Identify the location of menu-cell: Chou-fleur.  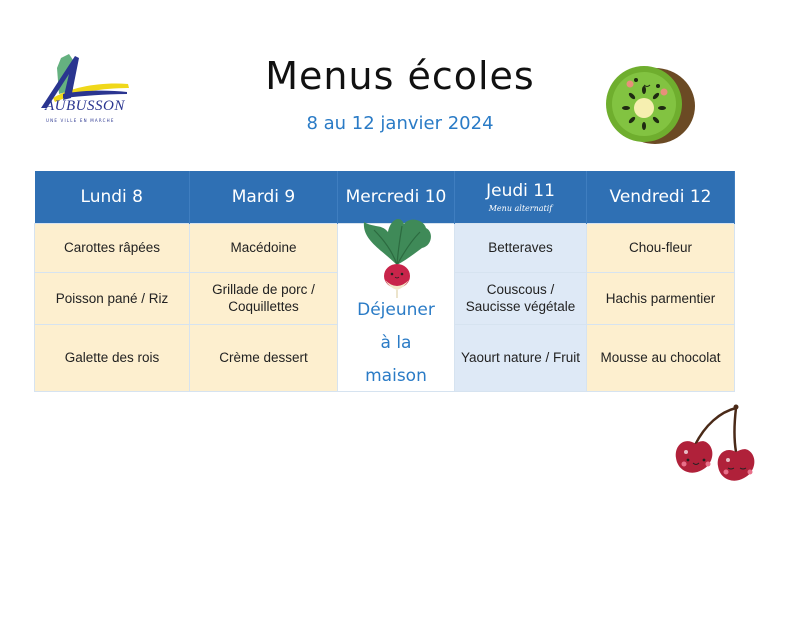
(660, 248).